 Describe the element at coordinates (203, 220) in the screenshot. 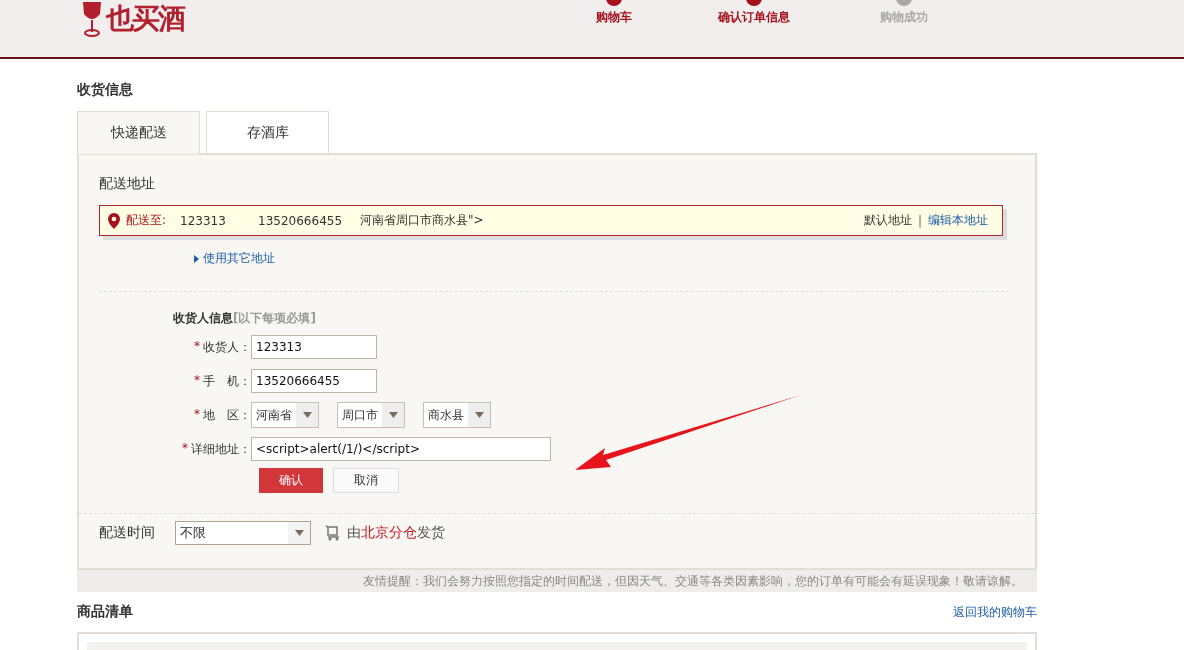

I see `recipient-name: 123313` at that location.